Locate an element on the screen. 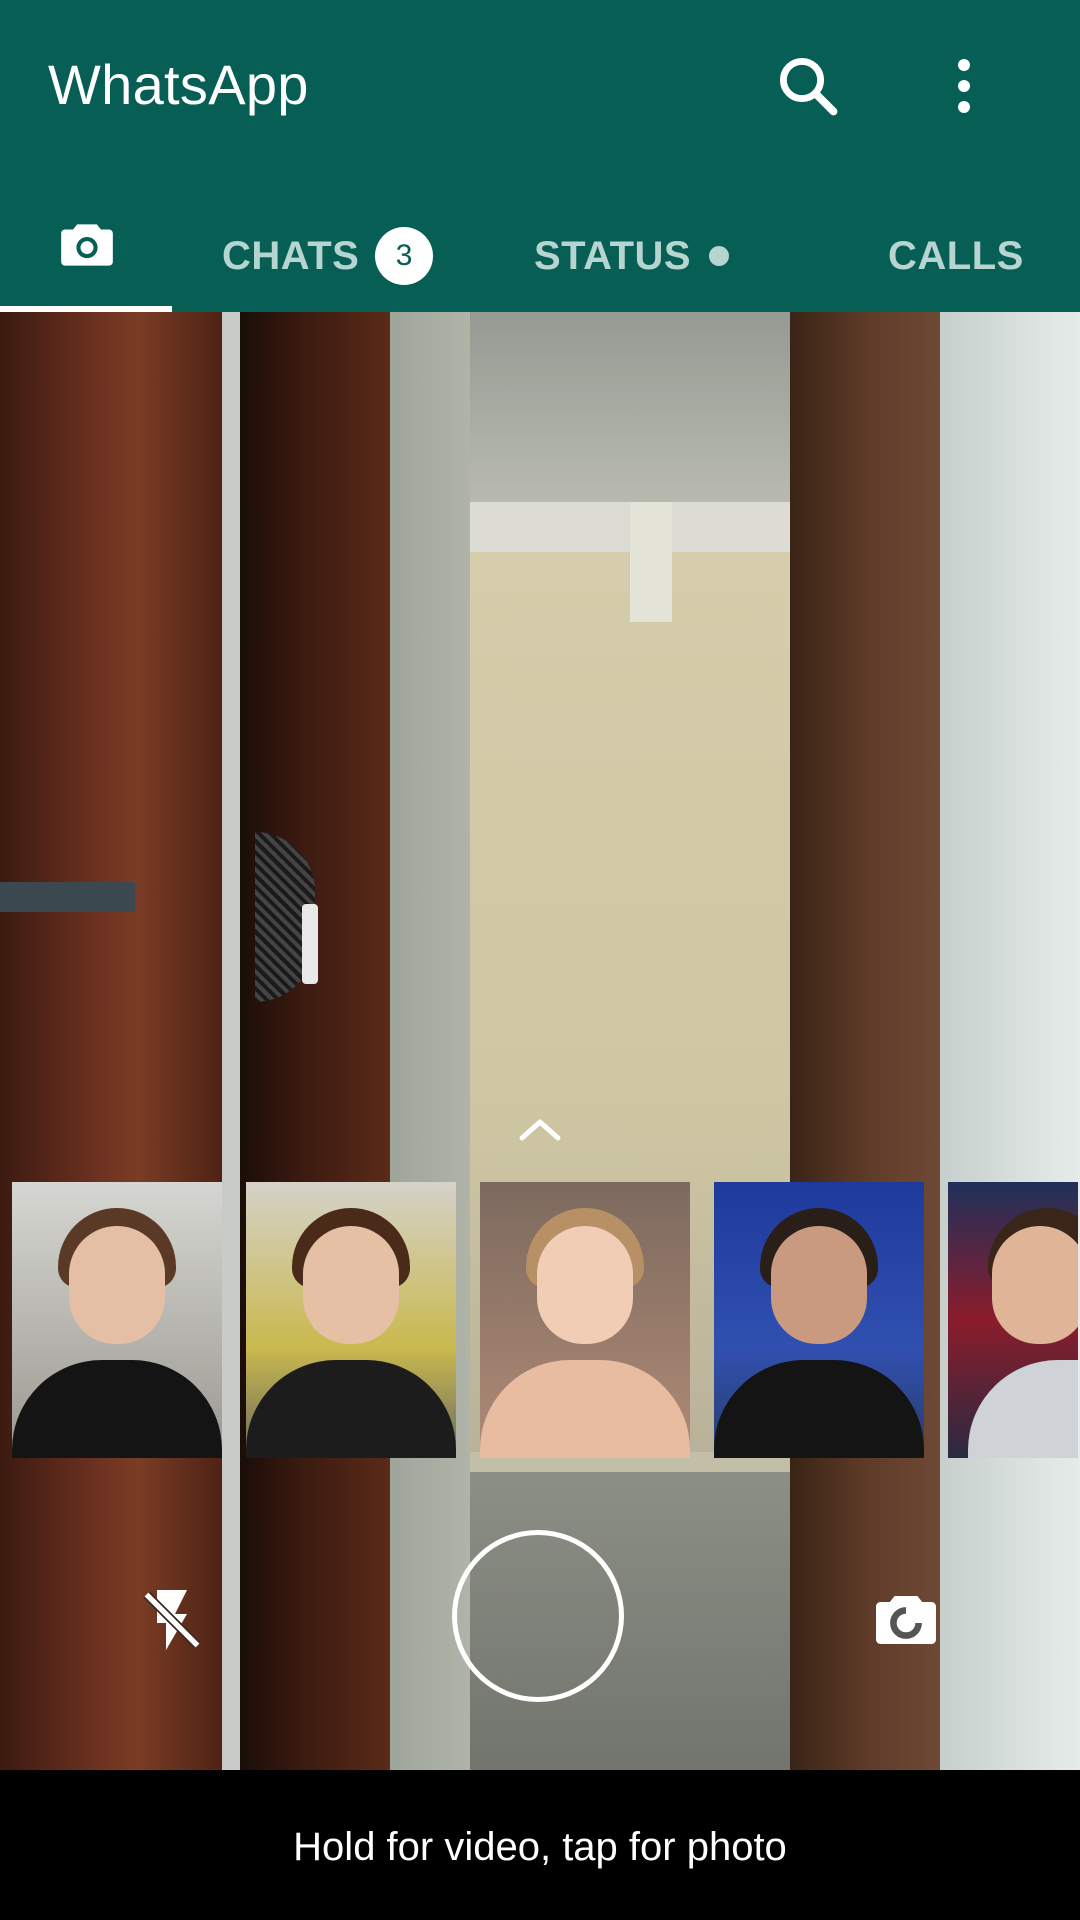  recent-photos-strip is located at coordinates (545, 1320).